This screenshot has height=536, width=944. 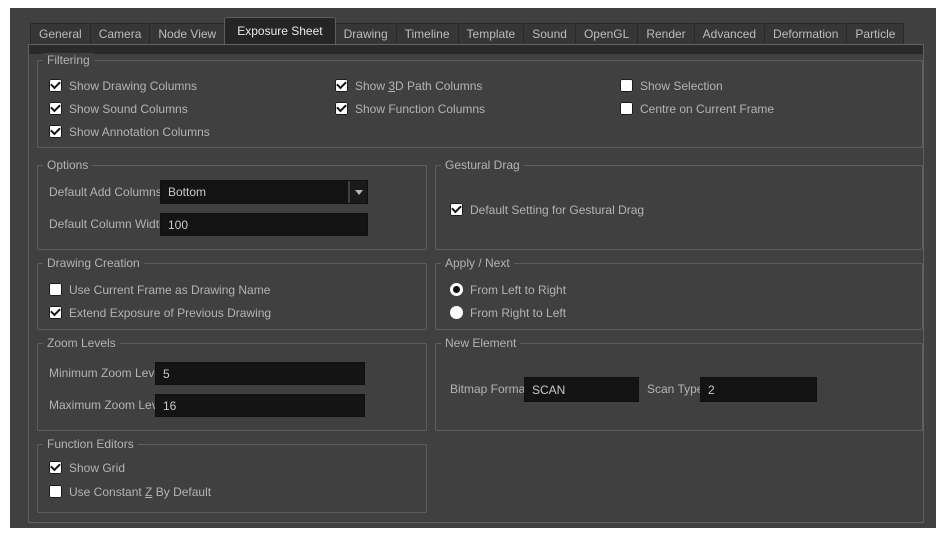 What do you see at coordinates (419, 85) in the screenshot?
I see `checkbox-label: Show 3D Path Columns` at bounding box center [419, 85].